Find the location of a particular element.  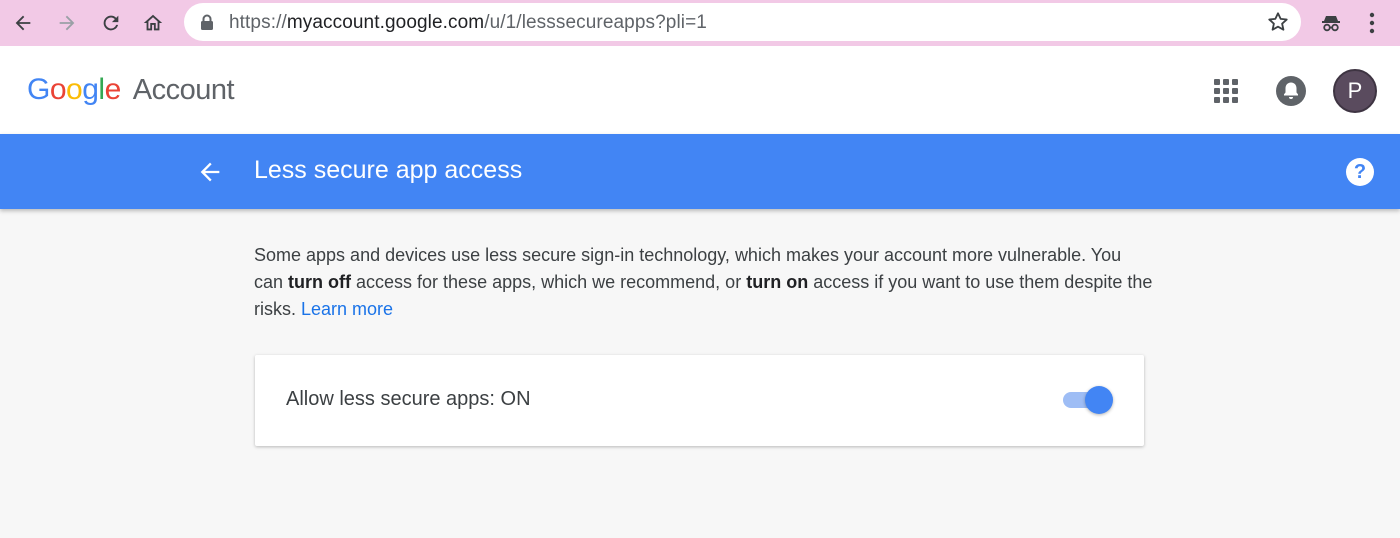

toggle-thumb is located at coordinates (1099, 400).